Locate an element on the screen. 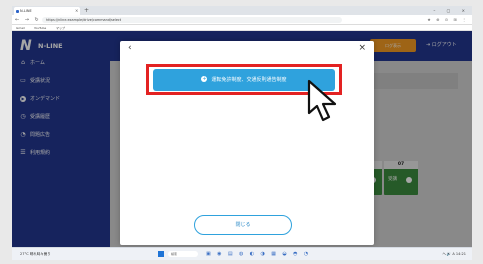  system-tray: ヘ 🔊 A 14:21 is located at coordinates (454, 254).